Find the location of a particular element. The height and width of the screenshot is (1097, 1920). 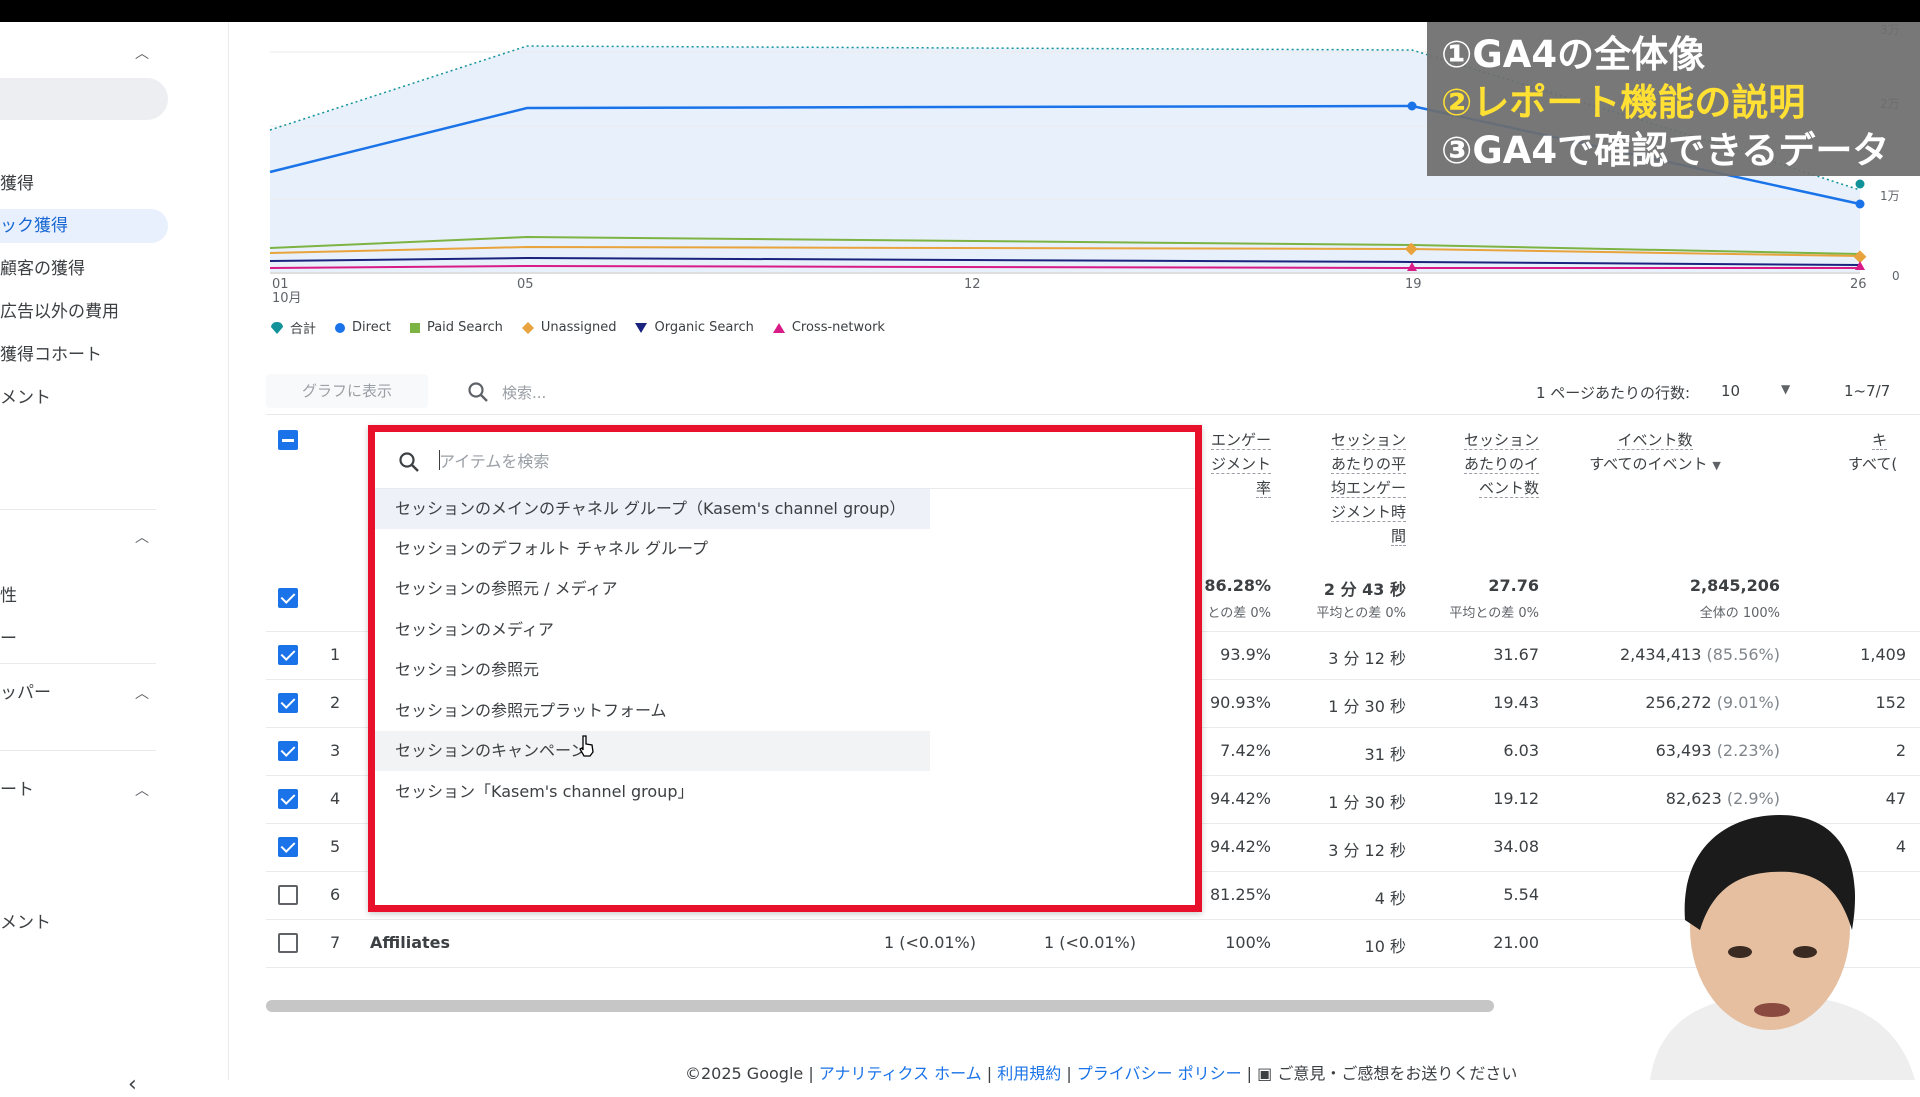

header-events-per-session: セッション あたりのイ ベント数 is located at coordinates (1484, 464).